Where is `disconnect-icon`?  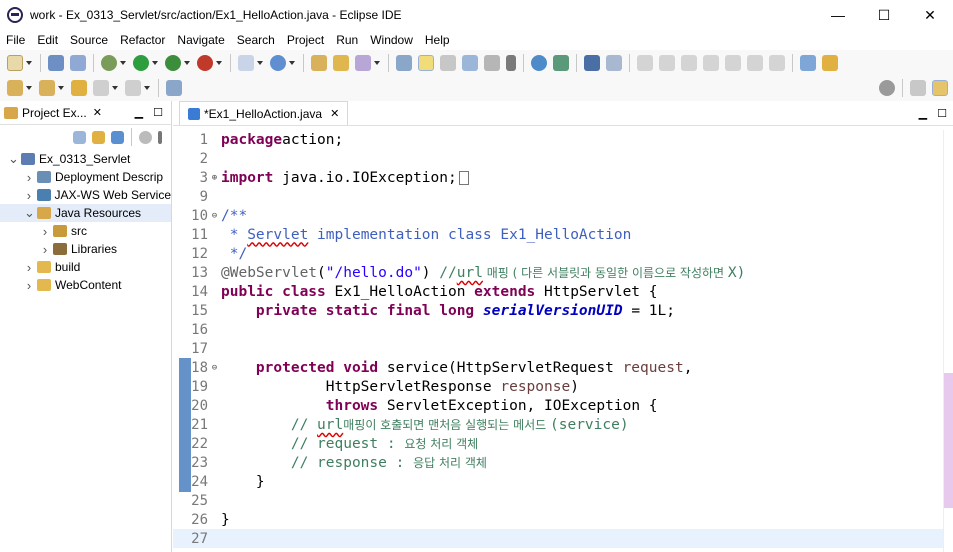 disconnect-icon is located at coordinates (711, 63).